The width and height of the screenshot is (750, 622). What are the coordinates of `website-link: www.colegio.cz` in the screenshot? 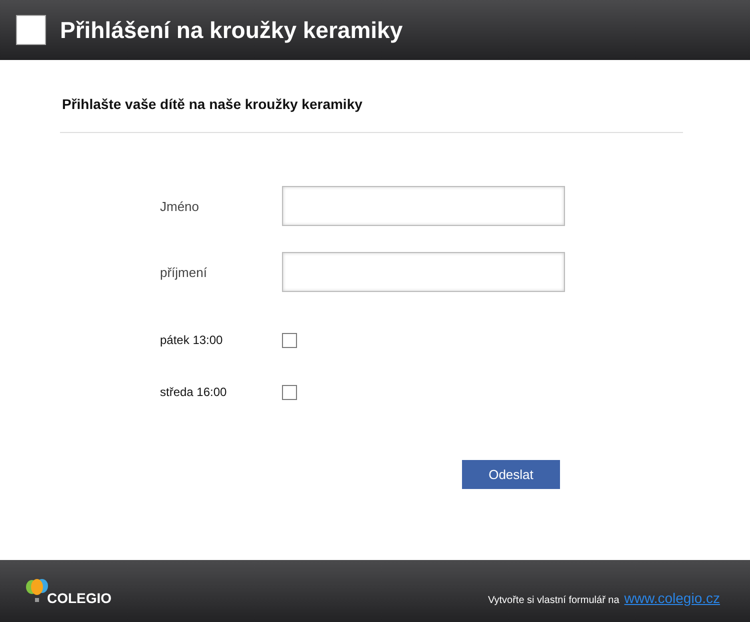 It's located at (672, 598).